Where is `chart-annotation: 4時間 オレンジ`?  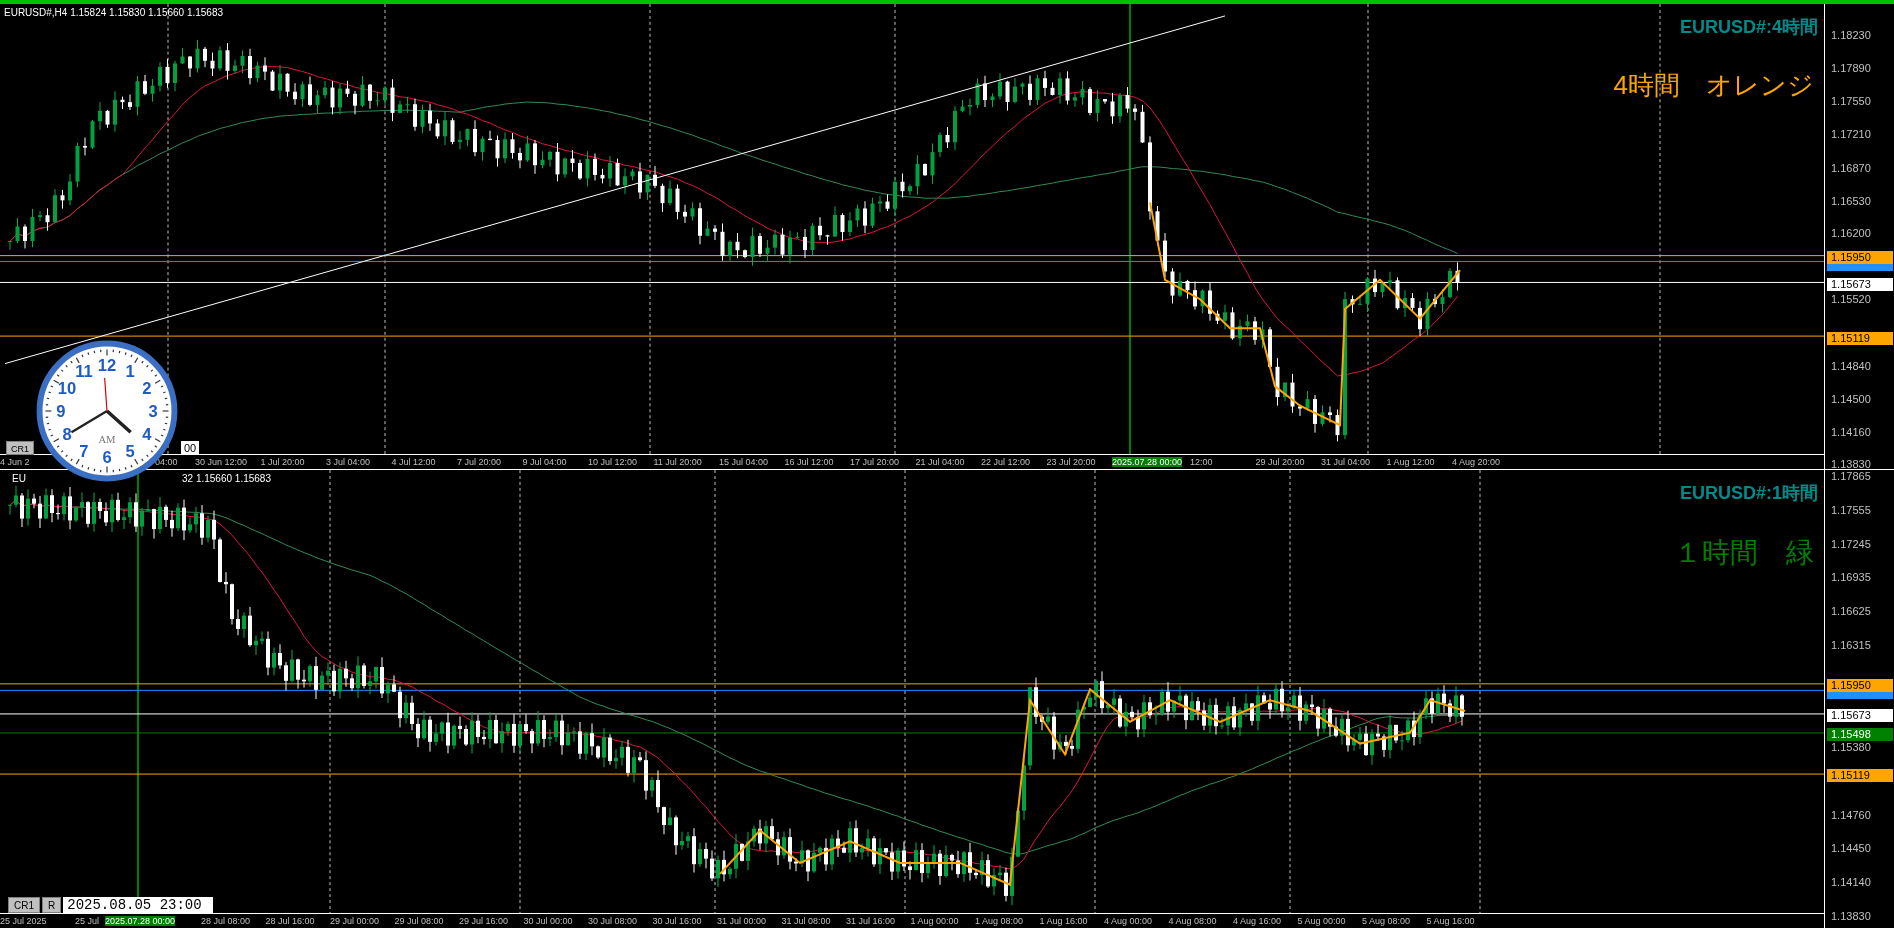
chart-annotation: 4時間 オレンジ is located at coordinates (1713, 85).